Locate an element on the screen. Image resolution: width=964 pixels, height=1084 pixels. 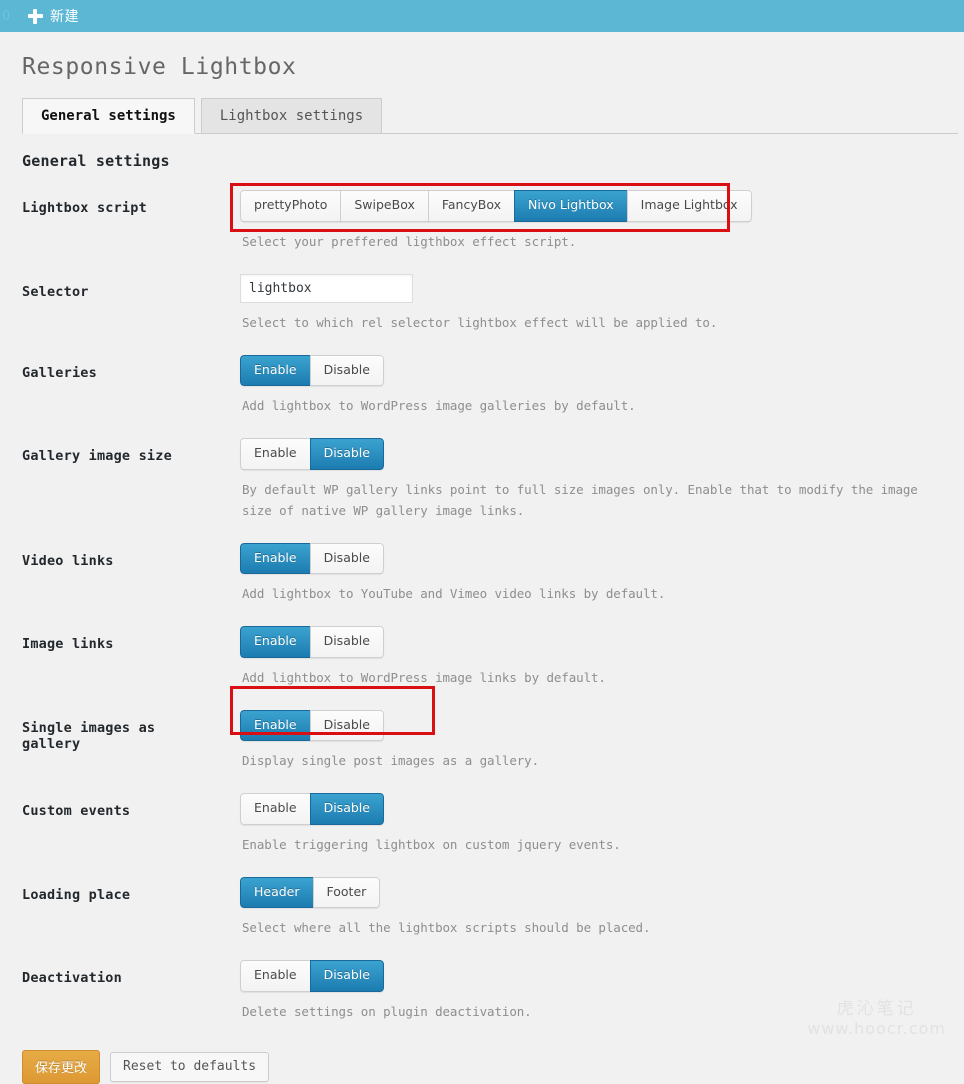
galleries-option-enable: Enable is located at coordinates (275, 370).